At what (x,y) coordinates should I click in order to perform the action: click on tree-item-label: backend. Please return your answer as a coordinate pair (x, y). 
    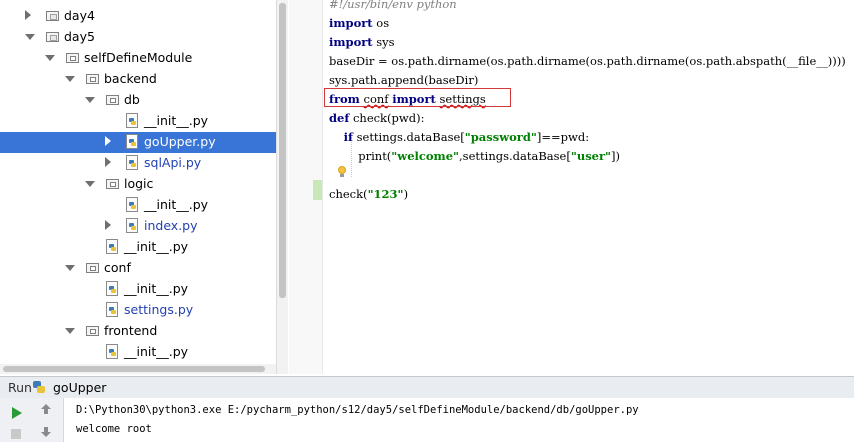
    Looking at the image, I should click on (130, 78).